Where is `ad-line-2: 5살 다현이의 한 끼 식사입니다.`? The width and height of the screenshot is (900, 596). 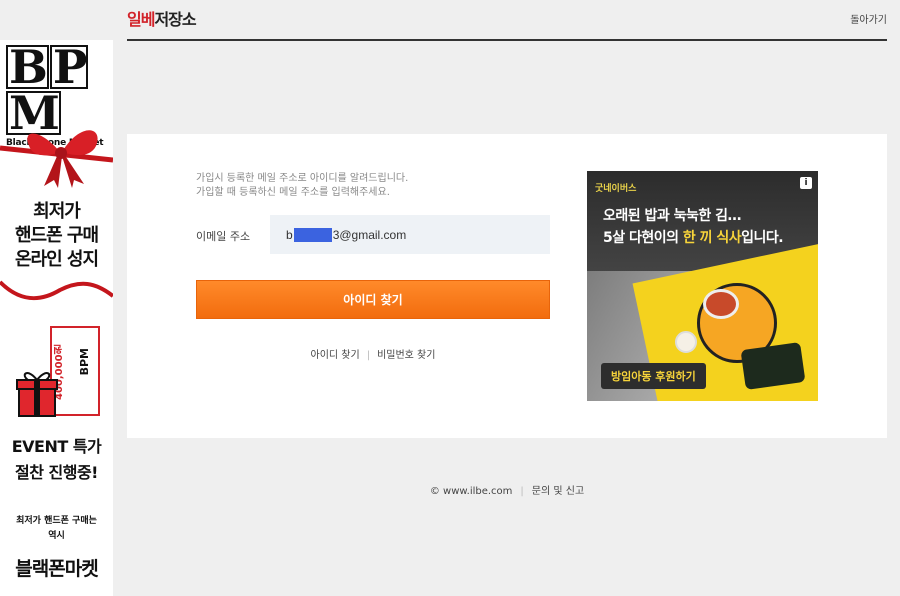 ad-line-2: 5살 다현이의 한 끼 식사입니다. is located at coordinates (693, 237).